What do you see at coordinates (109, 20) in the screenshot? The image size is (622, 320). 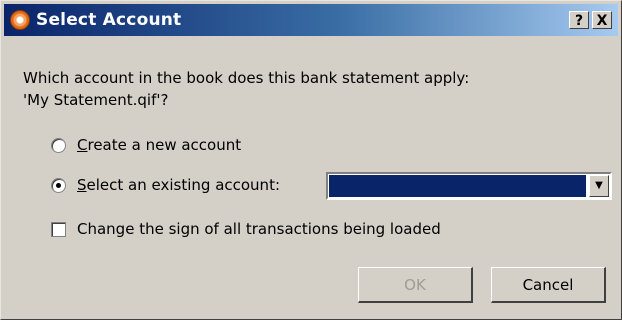 I see `dialog-title: Select Account` at bounding box center [109, 20].